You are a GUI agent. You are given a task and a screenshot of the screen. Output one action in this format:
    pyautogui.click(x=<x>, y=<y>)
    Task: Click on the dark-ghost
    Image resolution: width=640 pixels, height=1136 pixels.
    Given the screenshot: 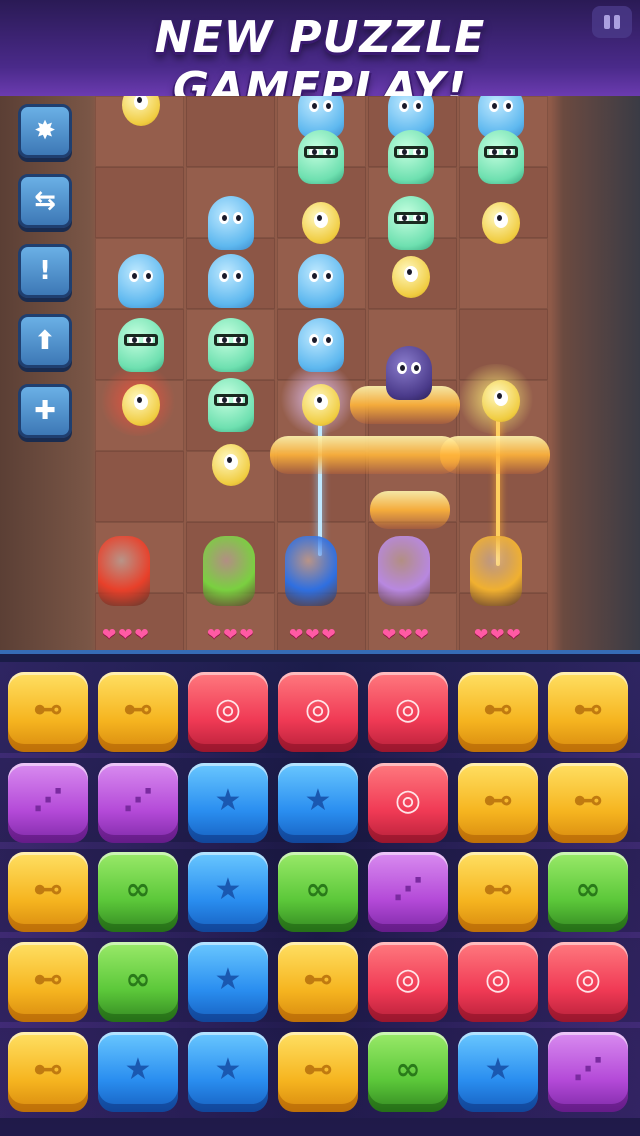 What is the action you would take?
    pyautogui.click(x=409, y=373)
    